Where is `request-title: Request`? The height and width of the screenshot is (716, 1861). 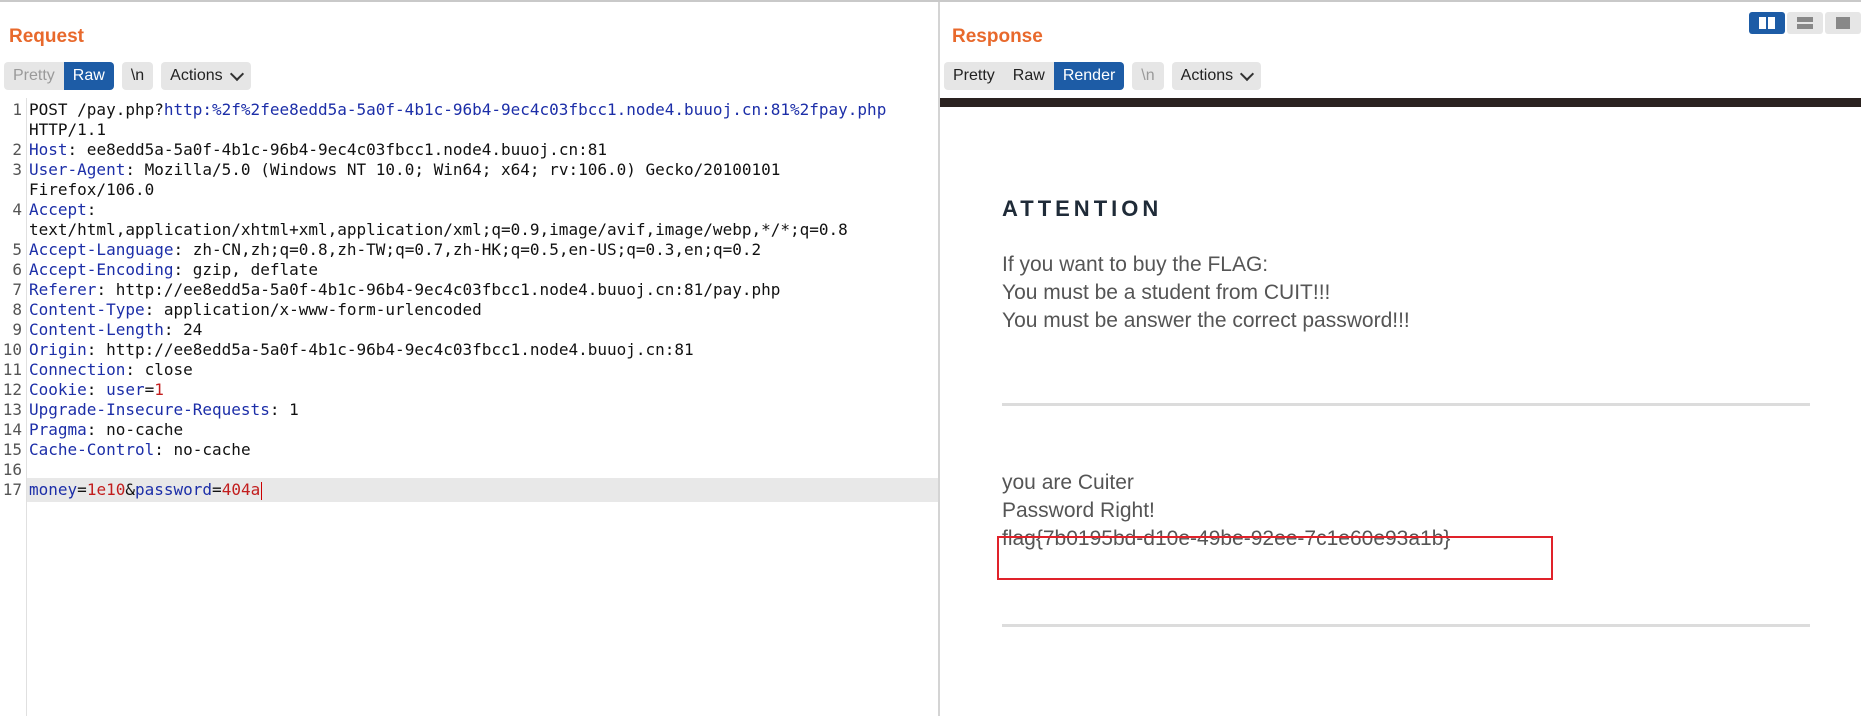 request-title: Request is located at coordinates (46, 36).